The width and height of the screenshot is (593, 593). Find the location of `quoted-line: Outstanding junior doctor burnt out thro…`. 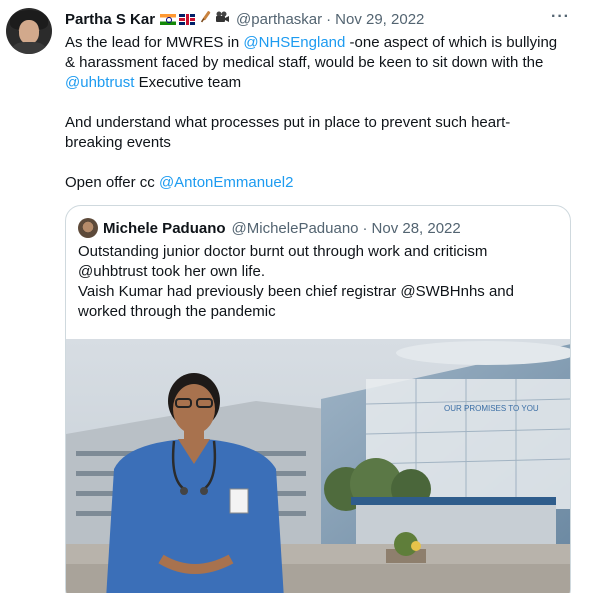

quoted-line: Outstanding junior doctor burnt out thro… is located at coordinates (283, 251).